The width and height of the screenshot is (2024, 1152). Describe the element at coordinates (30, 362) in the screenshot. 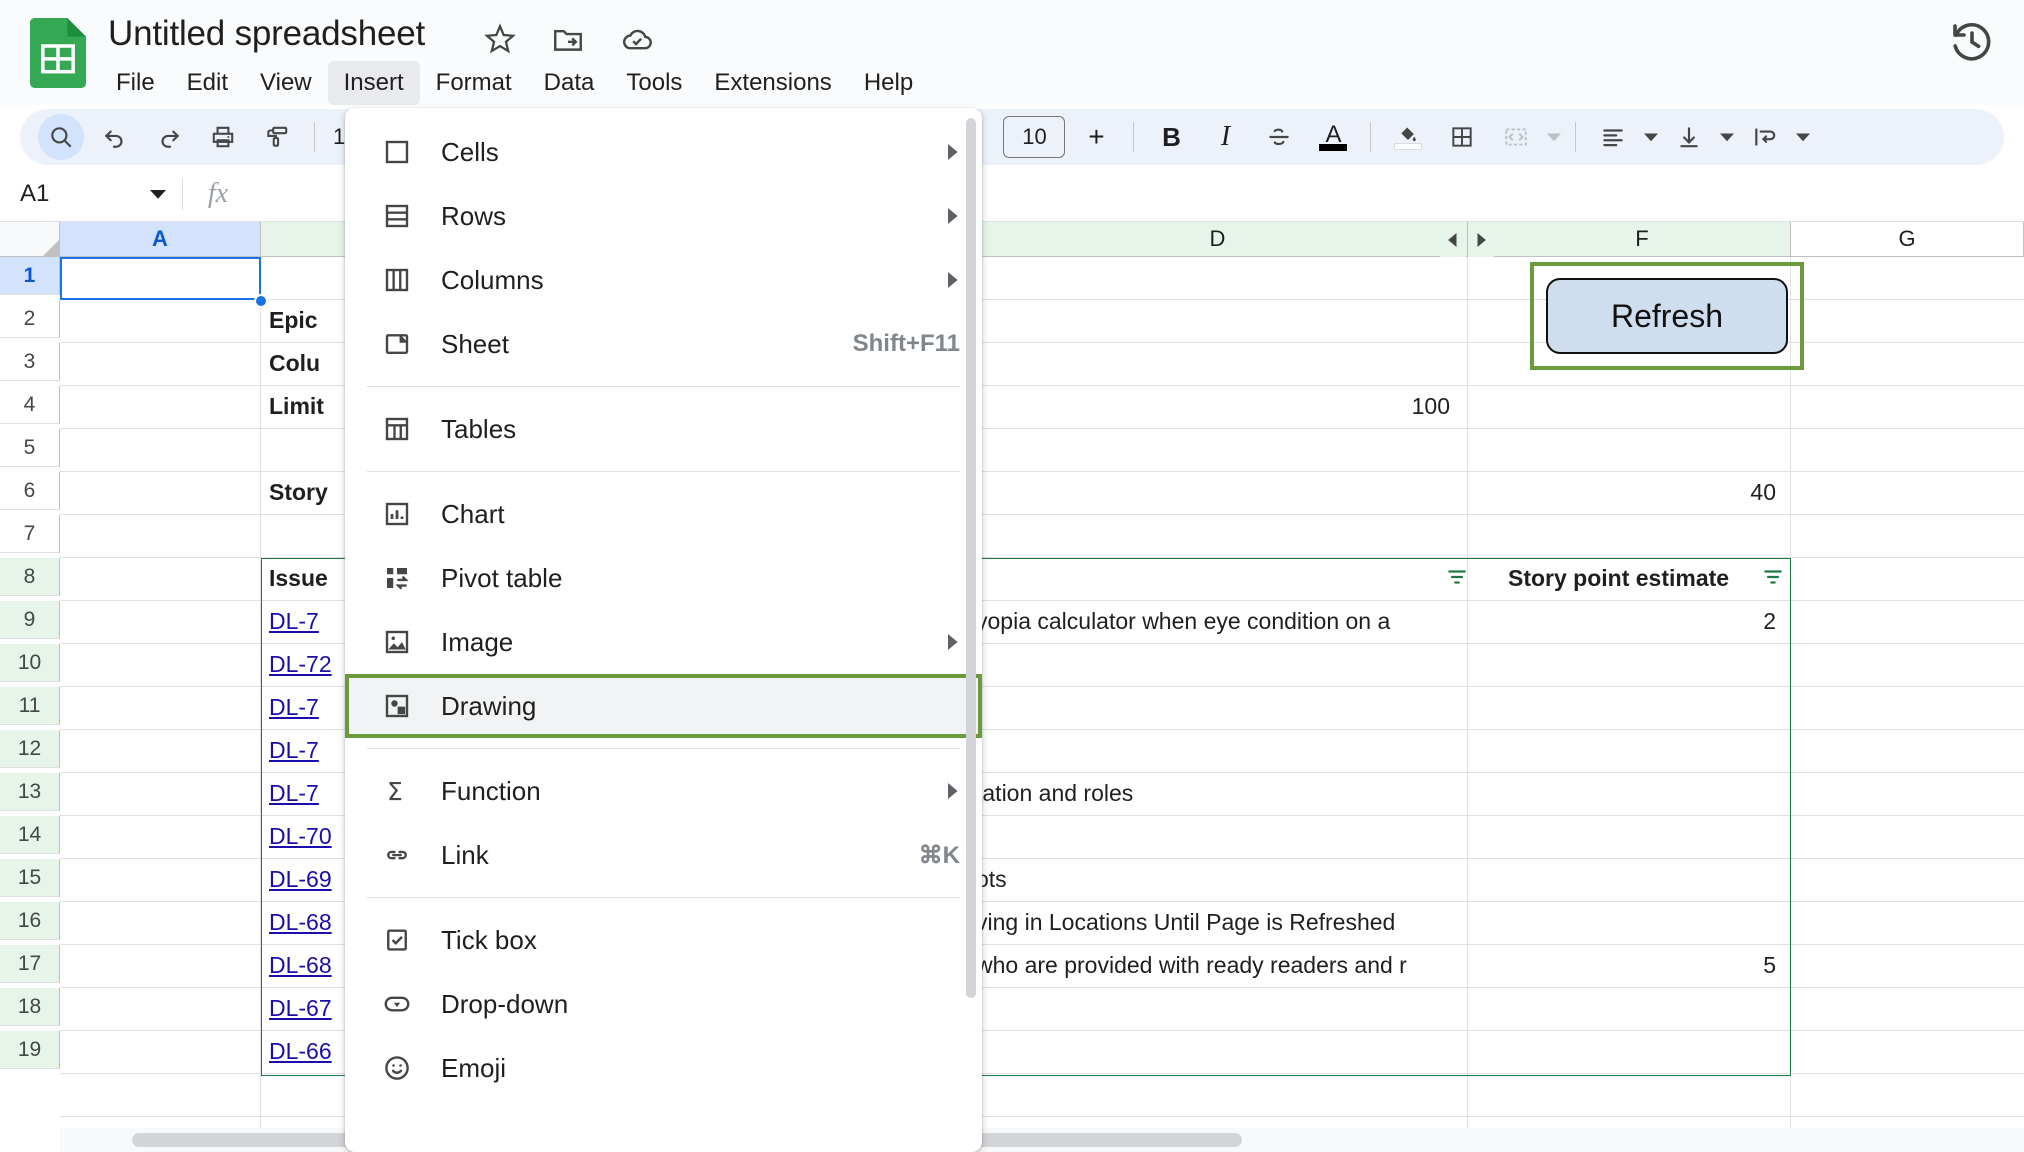

I see `row-header-3: 3` at that location.